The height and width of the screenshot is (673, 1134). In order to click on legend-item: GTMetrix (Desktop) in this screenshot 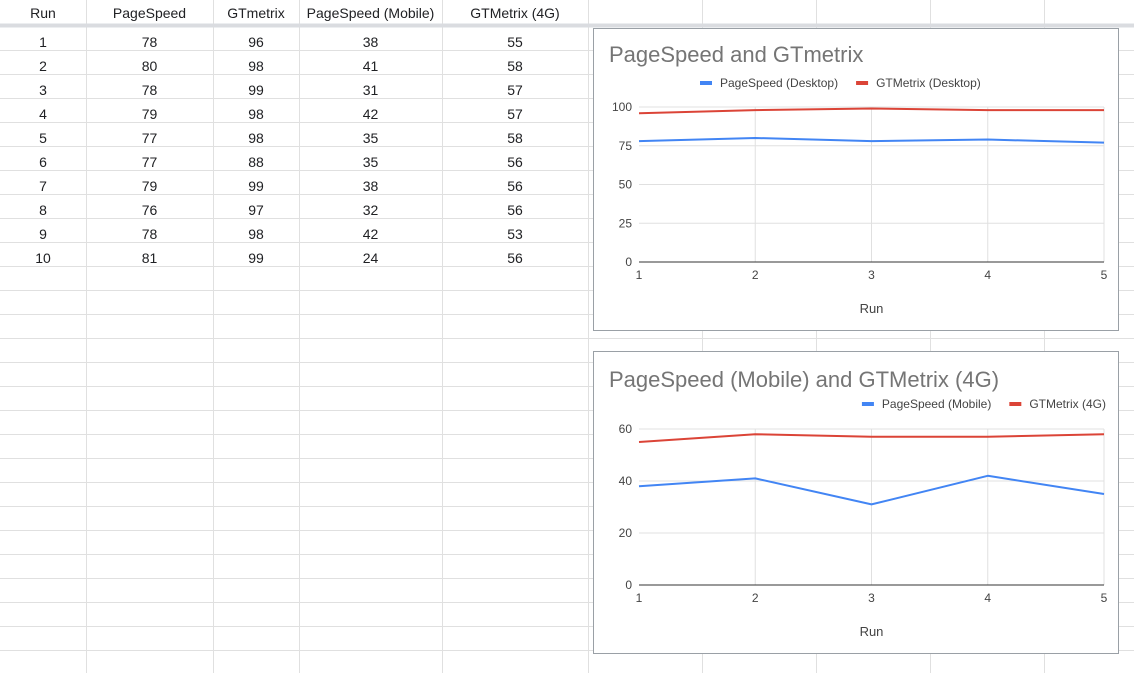, I will do `click(918, 83)`.